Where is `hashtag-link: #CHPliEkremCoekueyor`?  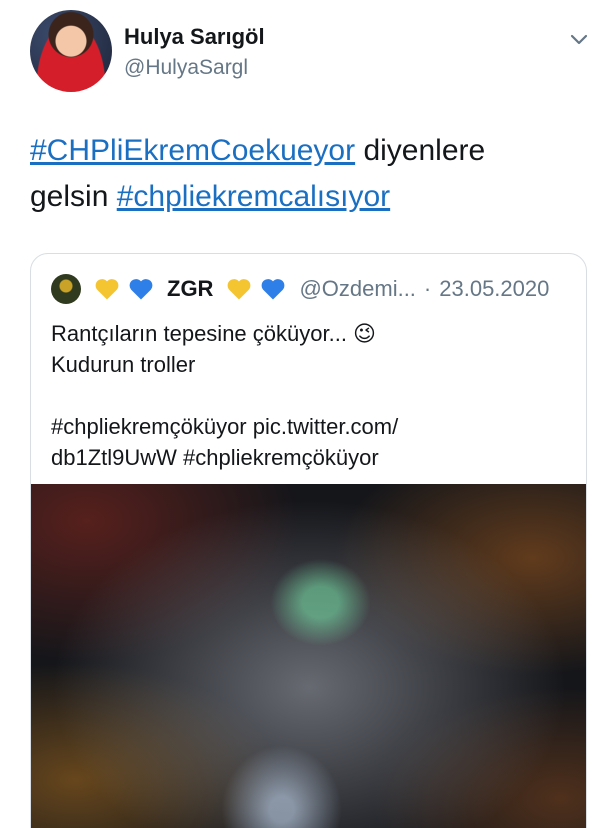
hashtag-link: #CHPliEkremCoekueyor is located at coordinates (192, 150).